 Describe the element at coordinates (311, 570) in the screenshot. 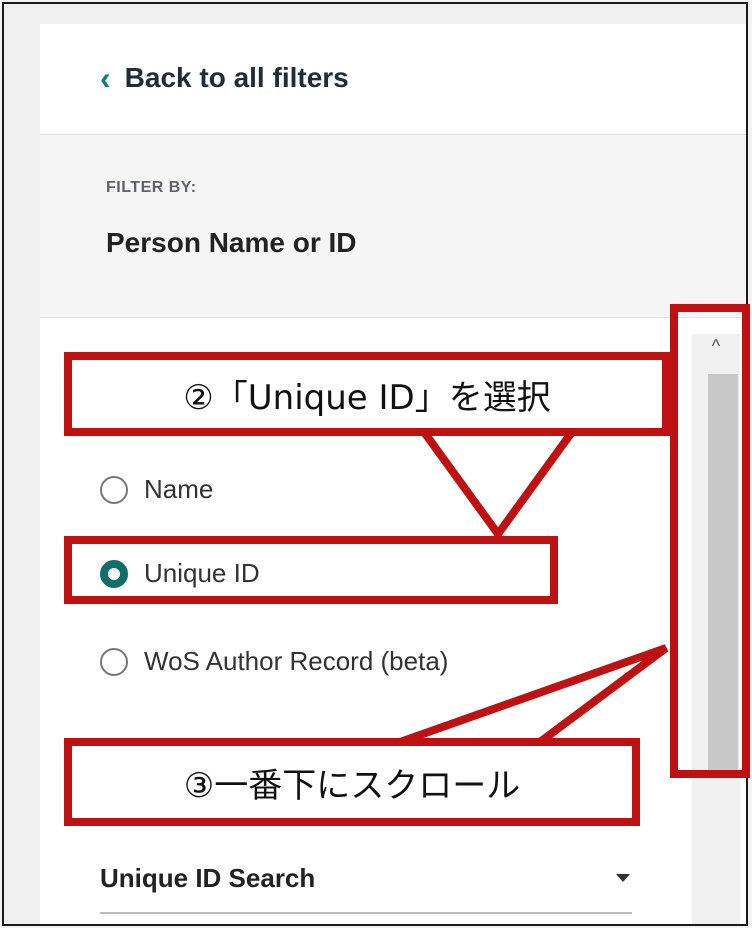

I see `highlight-unique-id` at that location.